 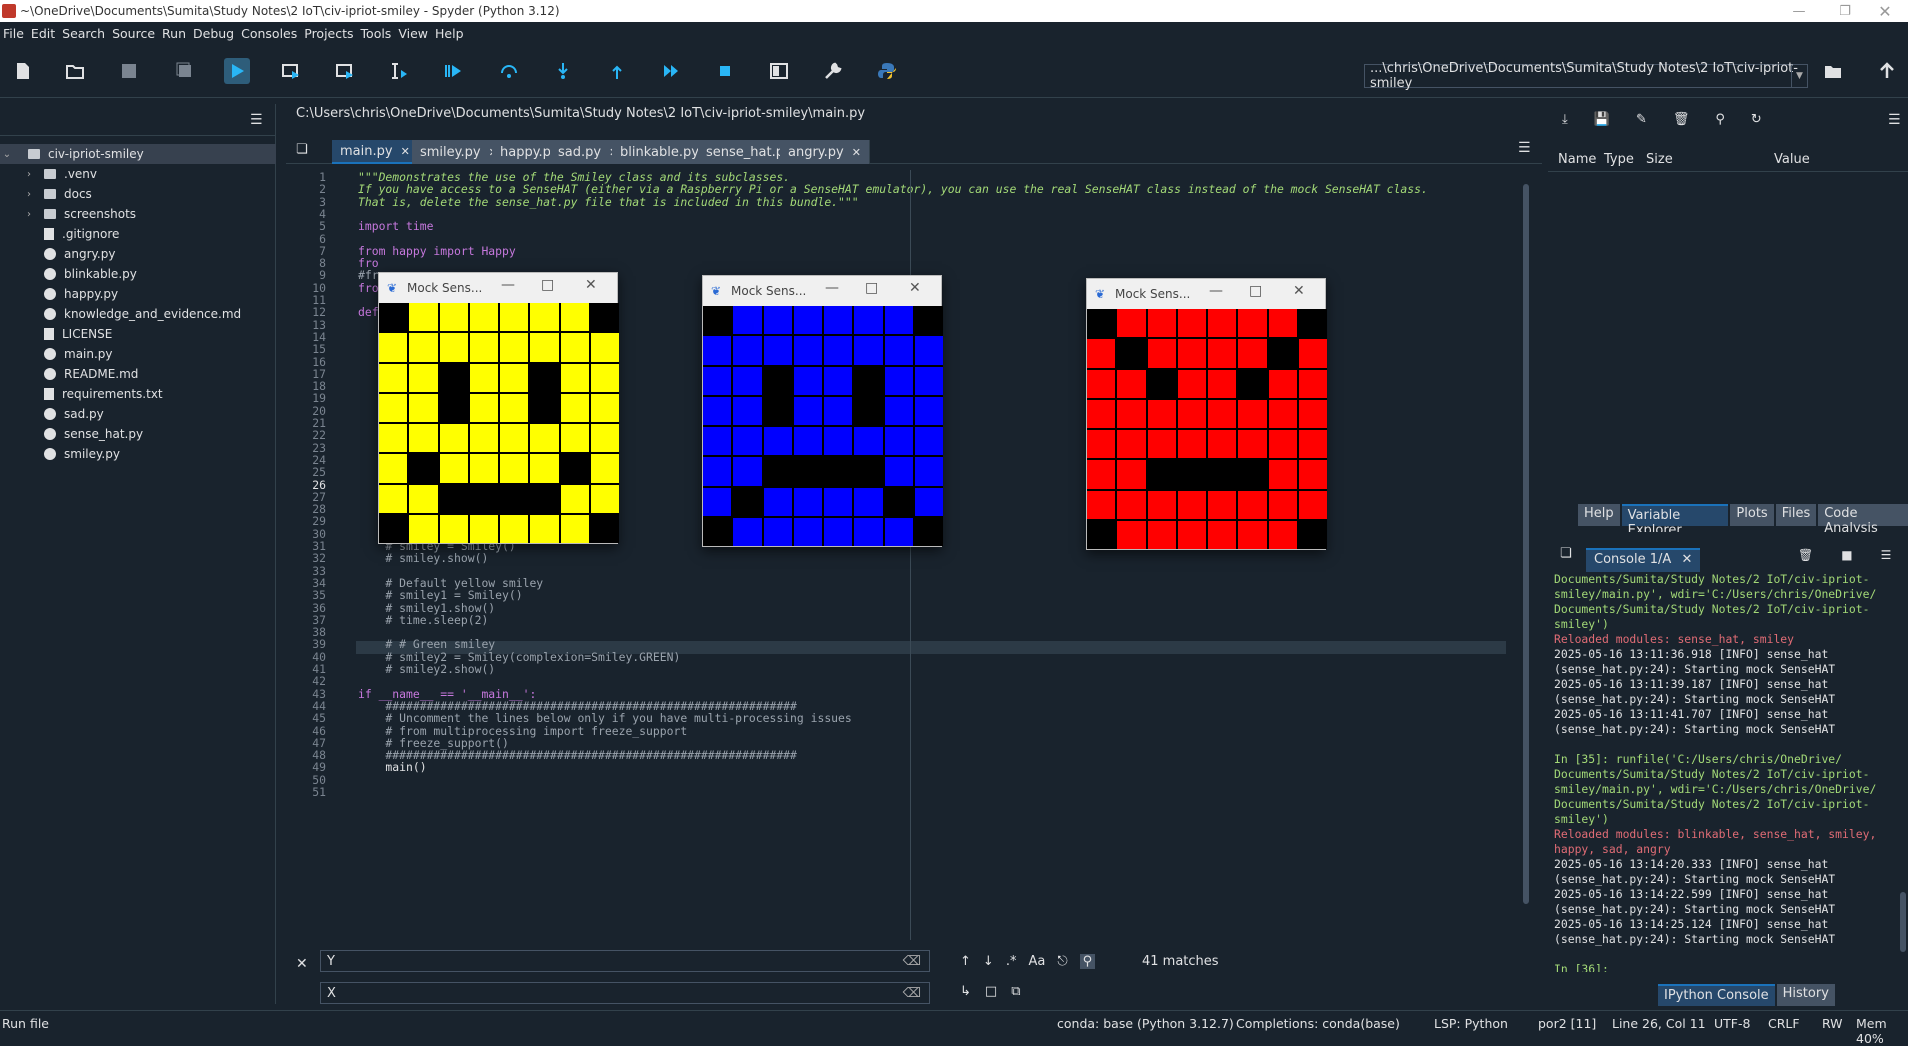 What do you see at coordinates (988, 961) in the screenshot?
I see `find-next-icon: ↓` at bounding box center [988, 961].